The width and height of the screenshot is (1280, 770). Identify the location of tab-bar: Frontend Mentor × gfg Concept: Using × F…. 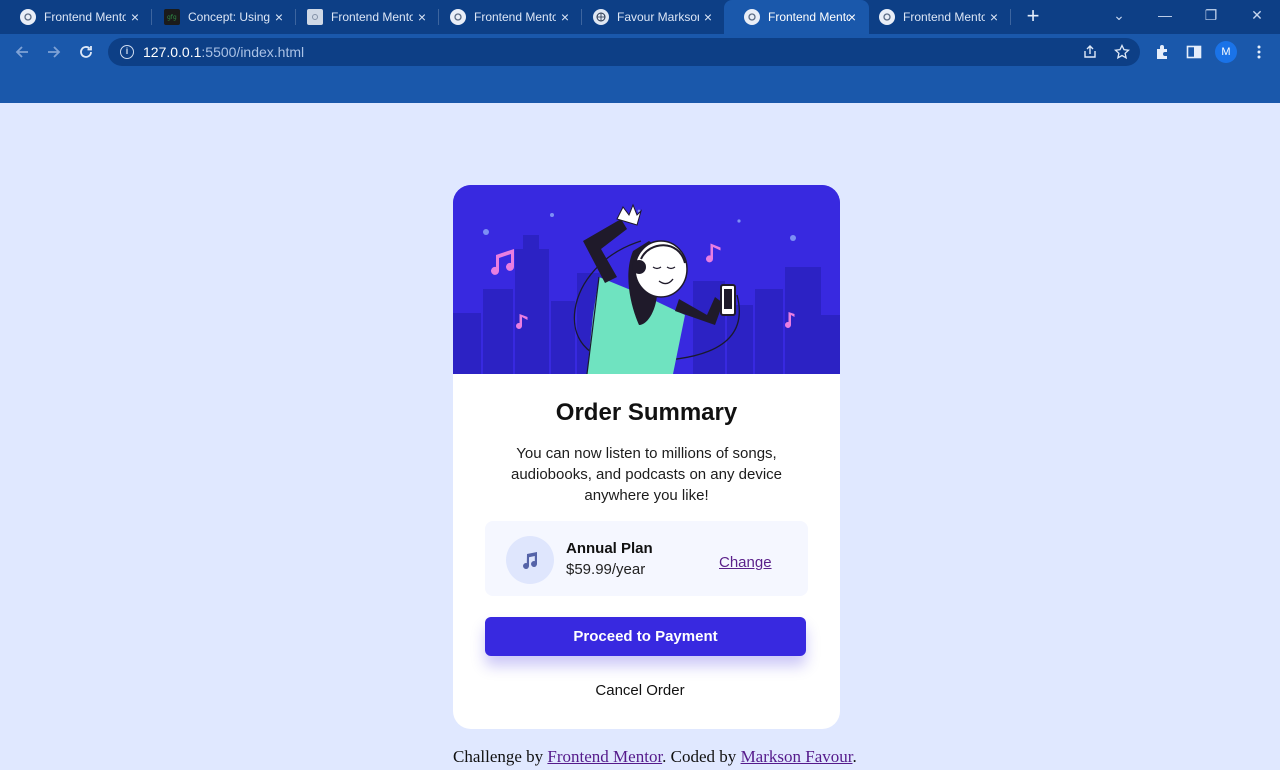
(640, 17).